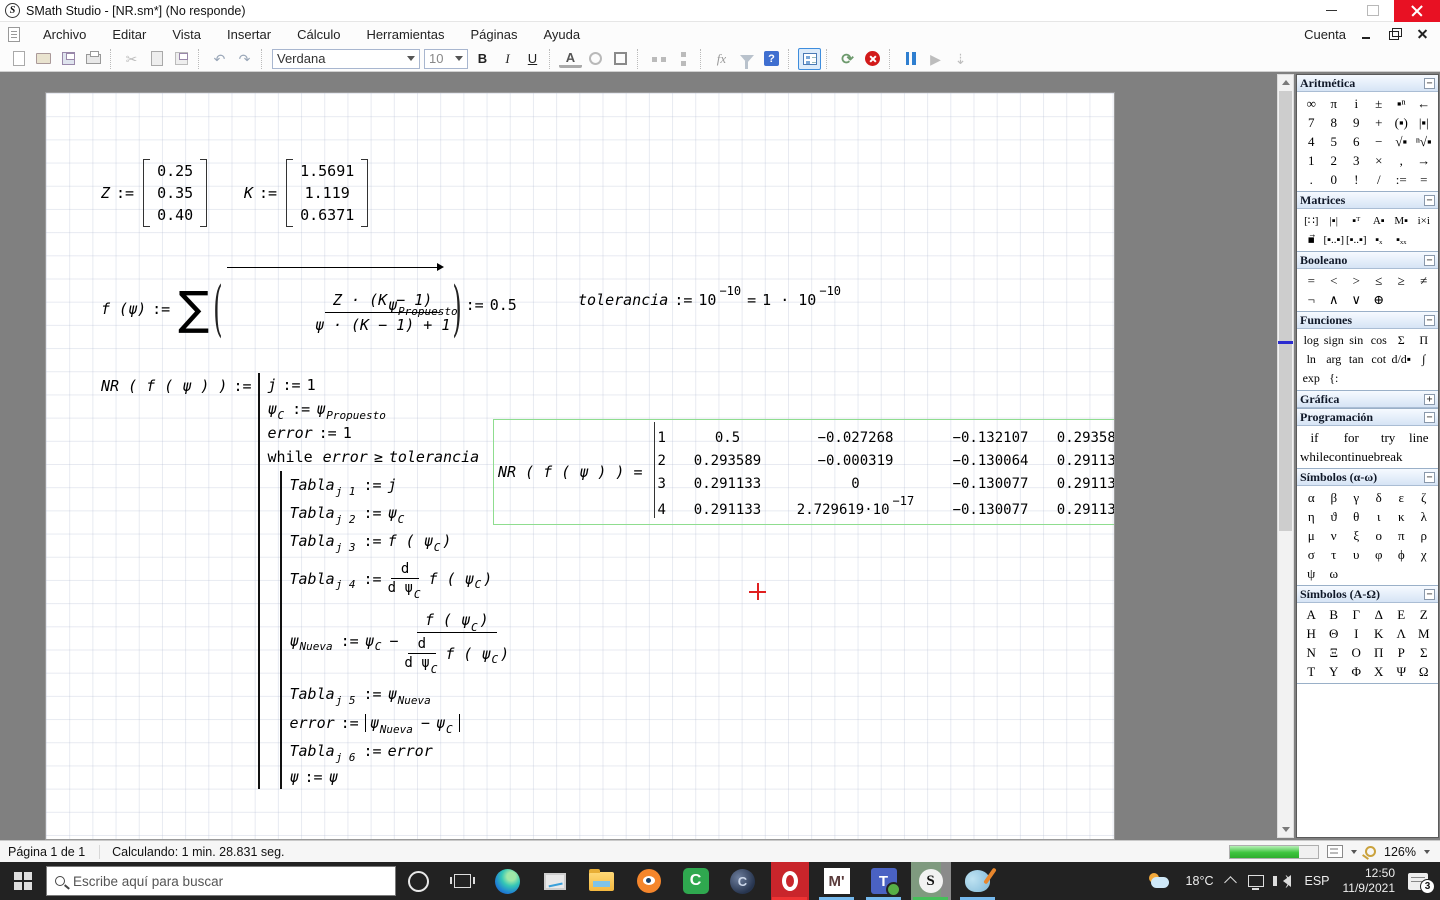 The height and width of the screenshot is (900, 1440). What do you see at coordinates (1356, 671) in the screenshot?
I see `palette-button: Φ` at bounding box center [1356, 671].